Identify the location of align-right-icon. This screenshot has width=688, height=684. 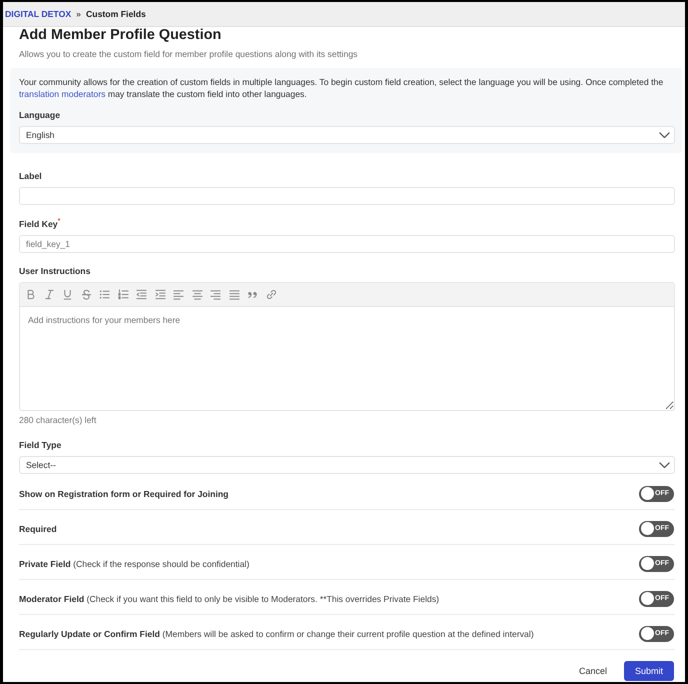
(215, 294).